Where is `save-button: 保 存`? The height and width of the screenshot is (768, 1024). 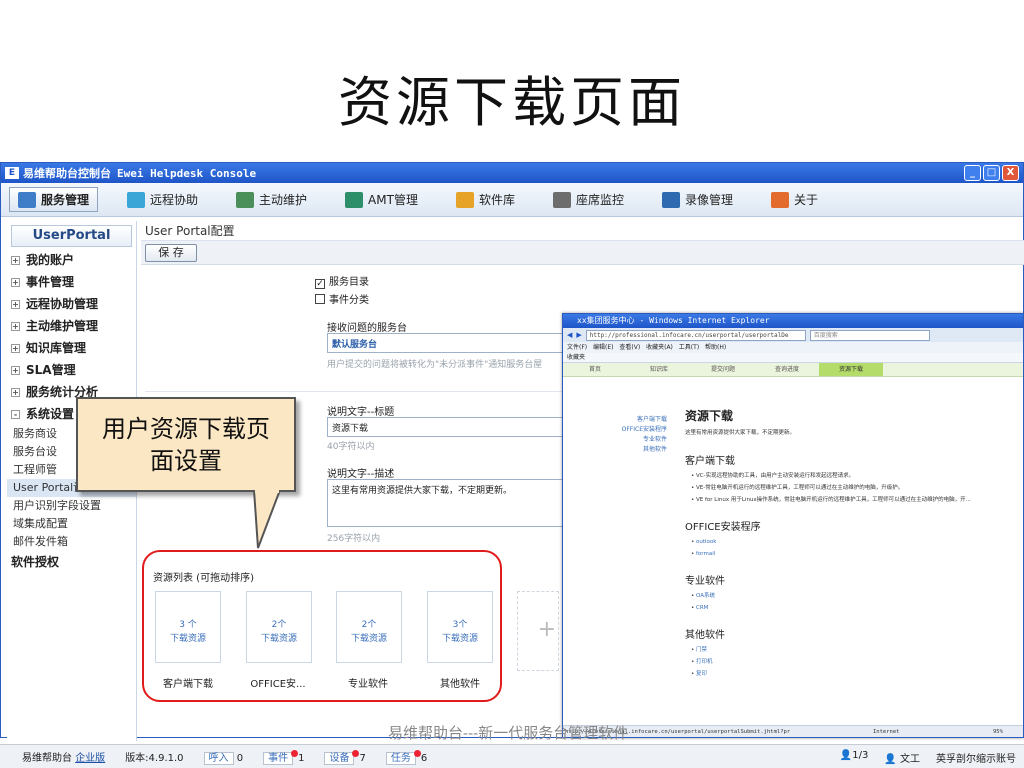
save-button: 保 存 is located at coordinates (171, 253).